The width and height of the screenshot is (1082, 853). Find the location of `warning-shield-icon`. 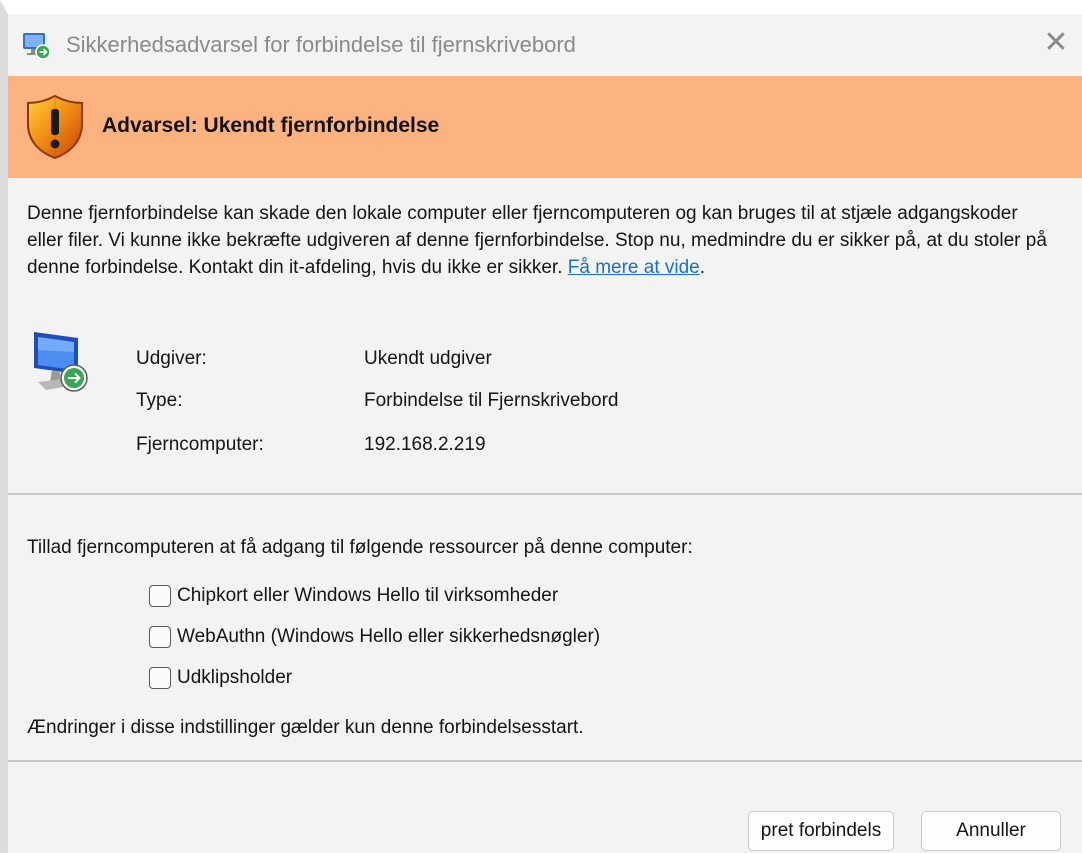

warning-shield-icon is located at coordinates (55, 127).